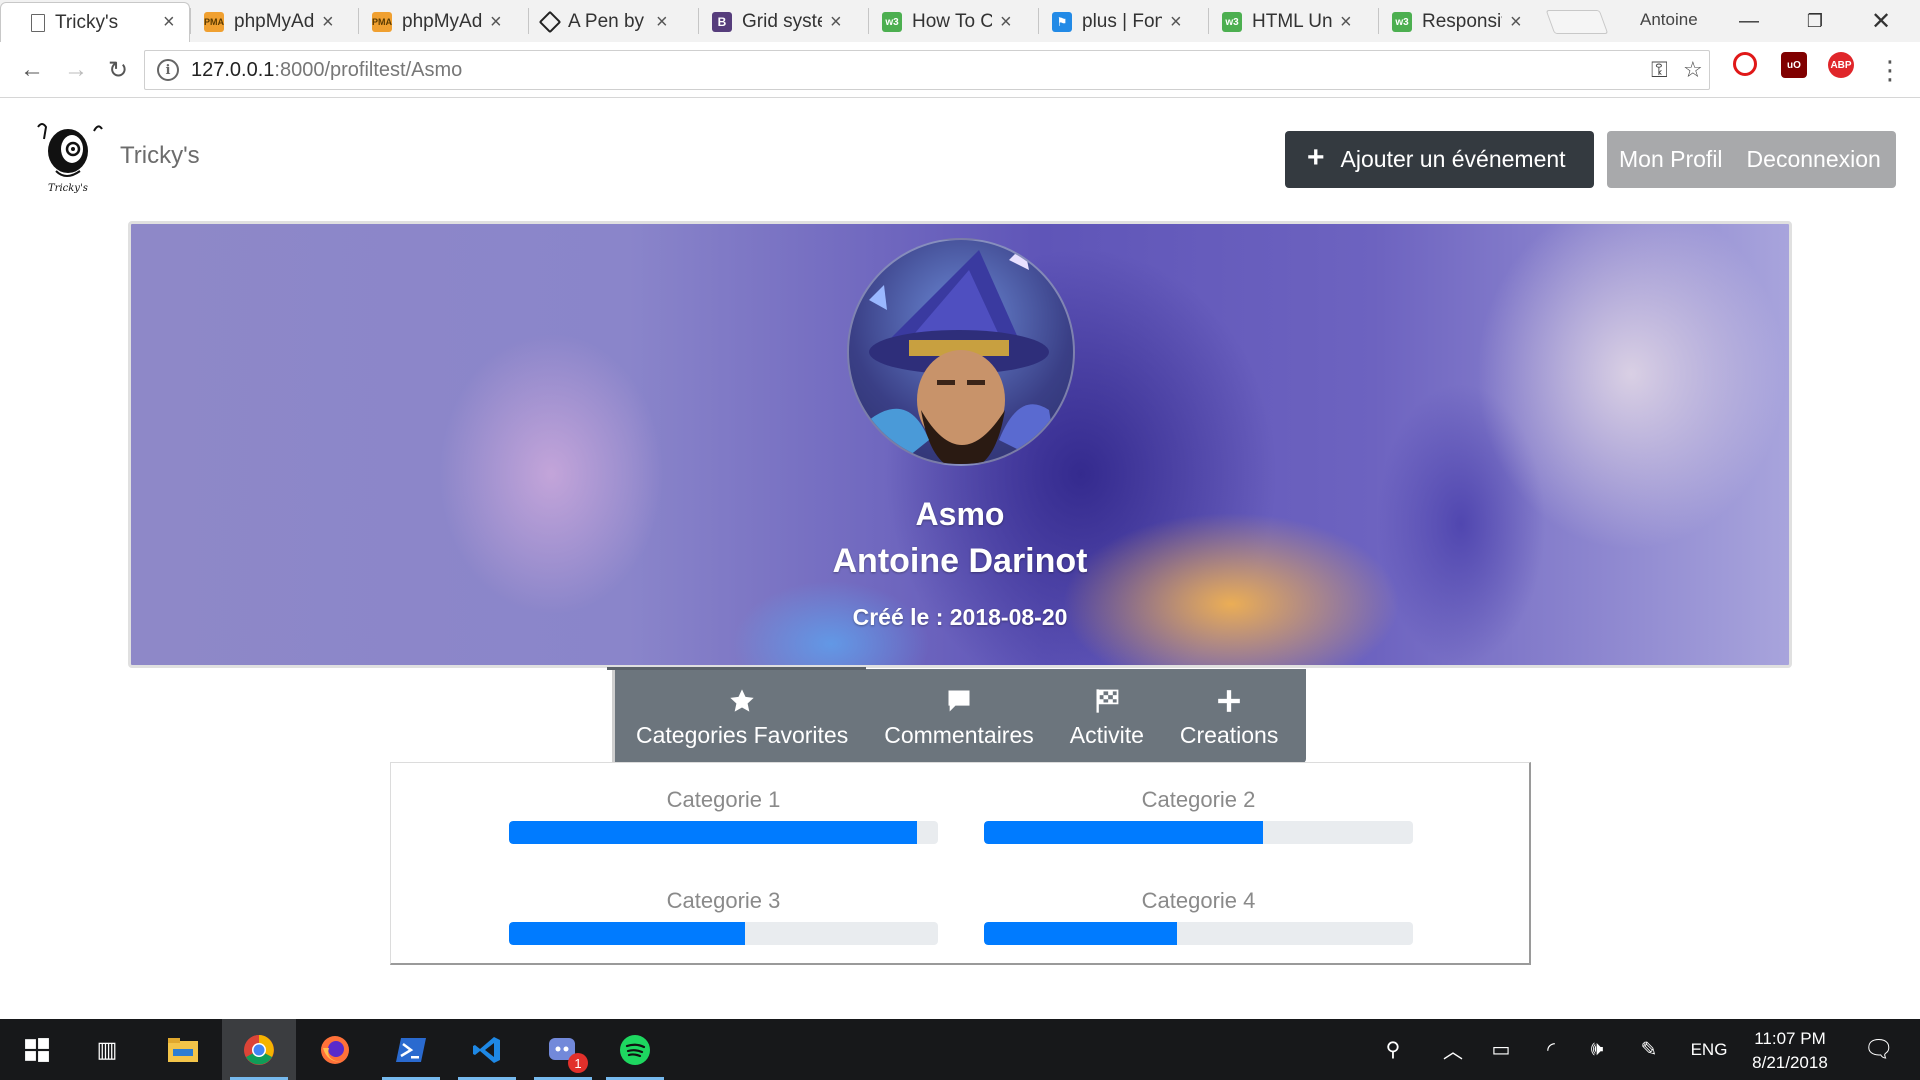  Describe the element at coordinates (76, 70) in the screenshot. I see `forward-arrow-icon: →` at that location.